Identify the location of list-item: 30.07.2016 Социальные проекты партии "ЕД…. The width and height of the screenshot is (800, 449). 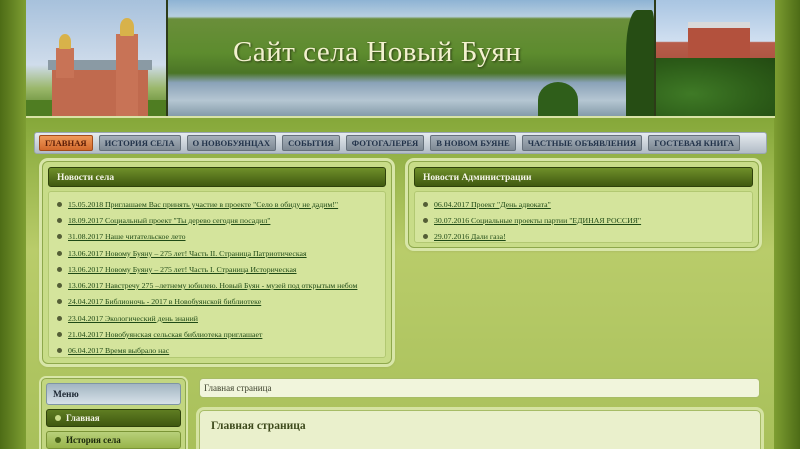
(585, 220).